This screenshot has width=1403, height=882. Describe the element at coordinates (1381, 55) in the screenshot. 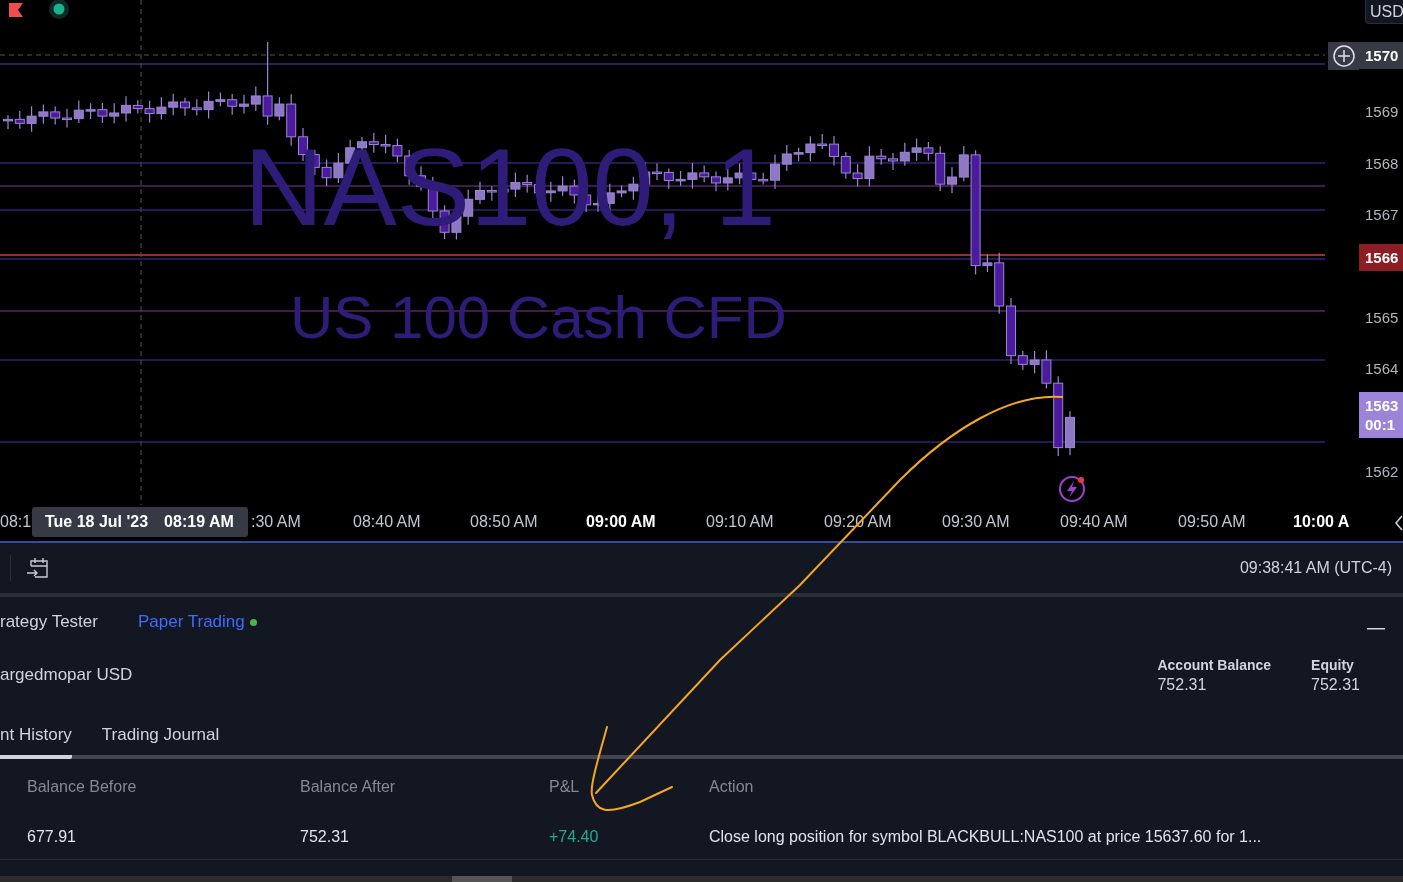

I see `price-badge: 1570` at that location.